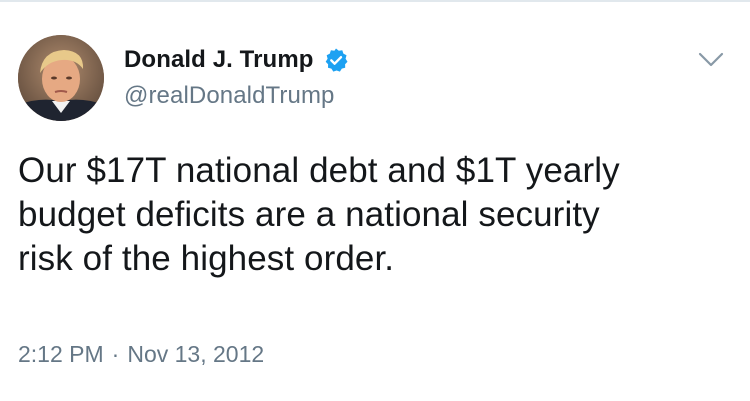  What do you see at coordinates (61, 354) in the screenshot?
I see `tweet-time: 2:12 PM` at bounding box center [61, 354].